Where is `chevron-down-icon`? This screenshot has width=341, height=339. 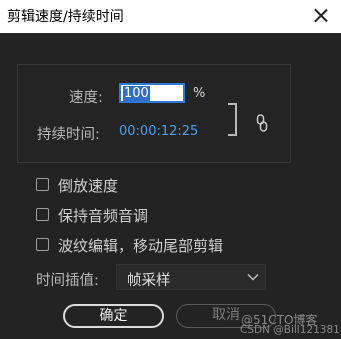 chevron-down-icon is located at coordinates (253, 277).